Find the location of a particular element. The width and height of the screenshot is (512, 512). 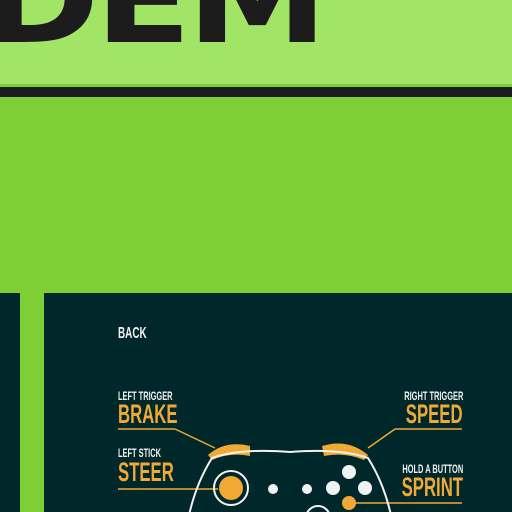

a-button is located at coordinates (349, 503).